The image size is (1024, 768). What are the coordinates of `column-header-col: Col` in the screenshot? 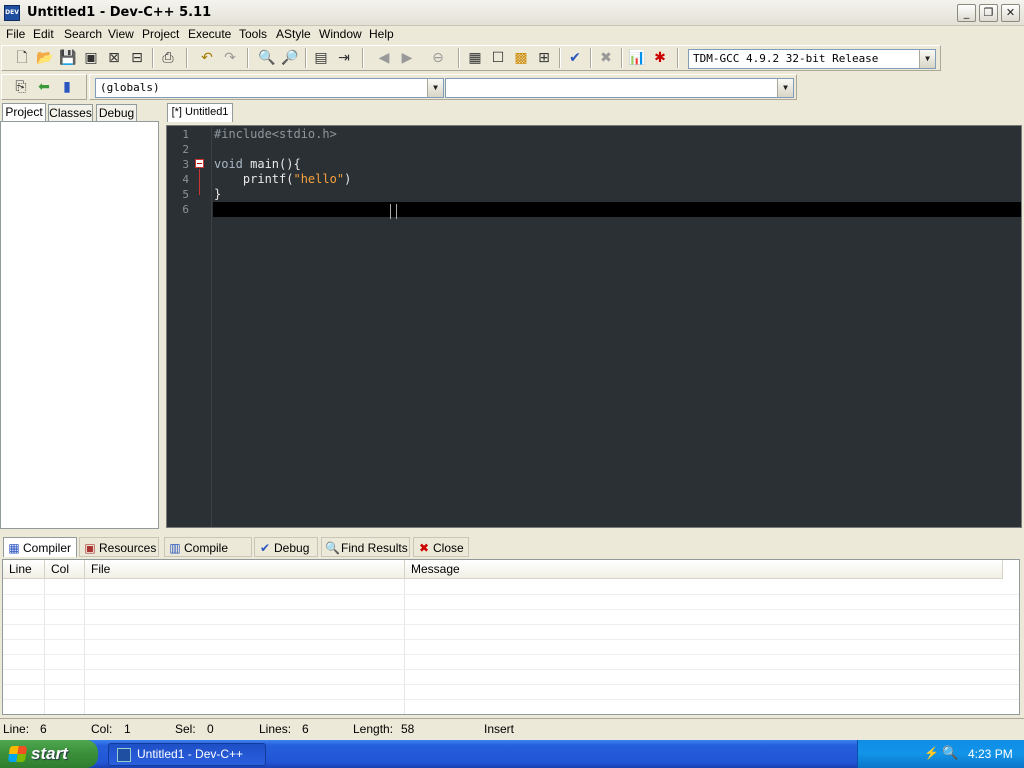 It's located at (65, 569).